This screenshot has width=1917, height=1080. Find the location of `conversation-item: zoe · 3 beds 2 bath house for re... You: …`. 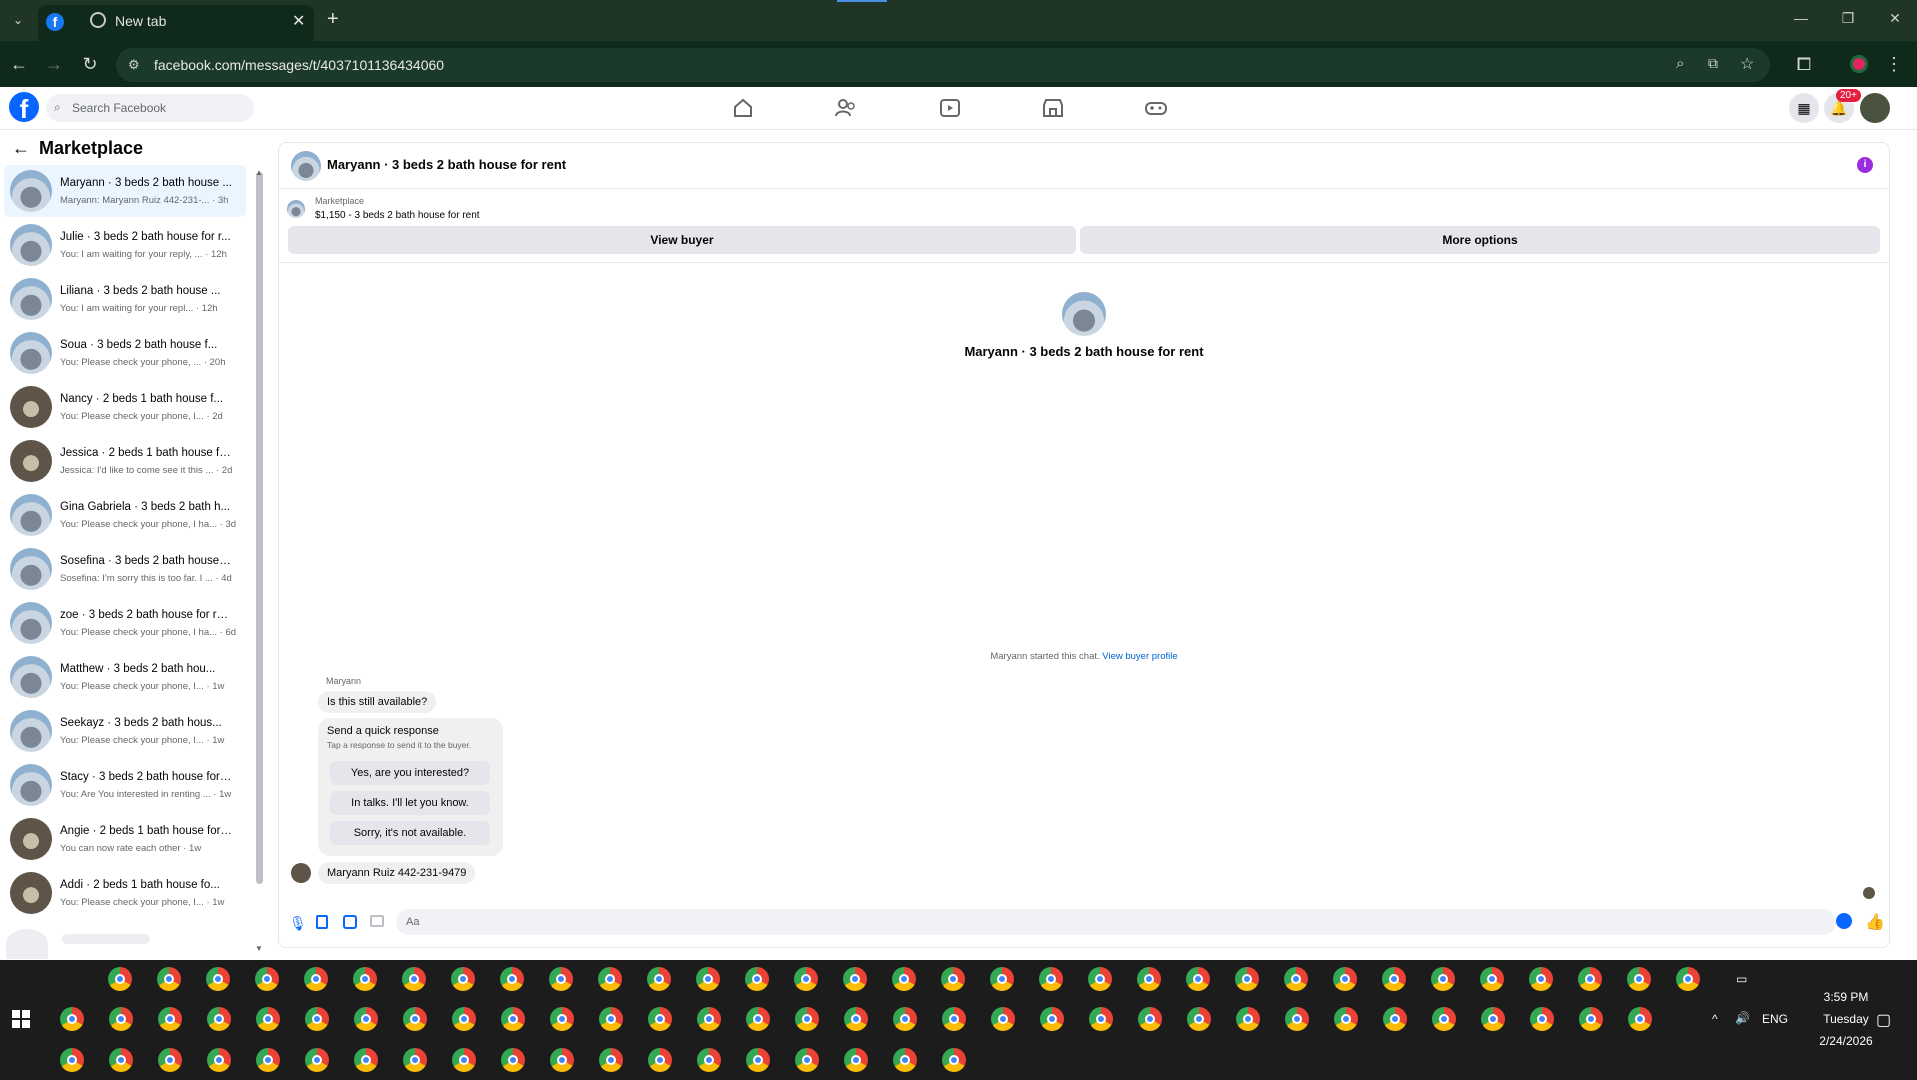

conversation-item: zoe · 3 beds 2 bath house for re... You: … is located at coordinates (125, 623).